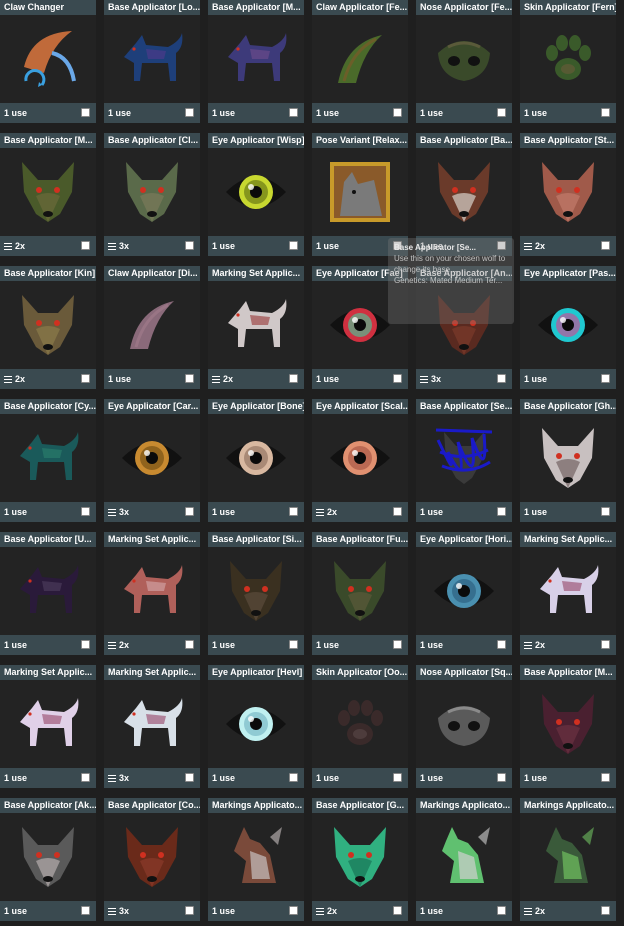  I want to click on inventory-item: Base Applicator [An... 3x, so click(464, 327).